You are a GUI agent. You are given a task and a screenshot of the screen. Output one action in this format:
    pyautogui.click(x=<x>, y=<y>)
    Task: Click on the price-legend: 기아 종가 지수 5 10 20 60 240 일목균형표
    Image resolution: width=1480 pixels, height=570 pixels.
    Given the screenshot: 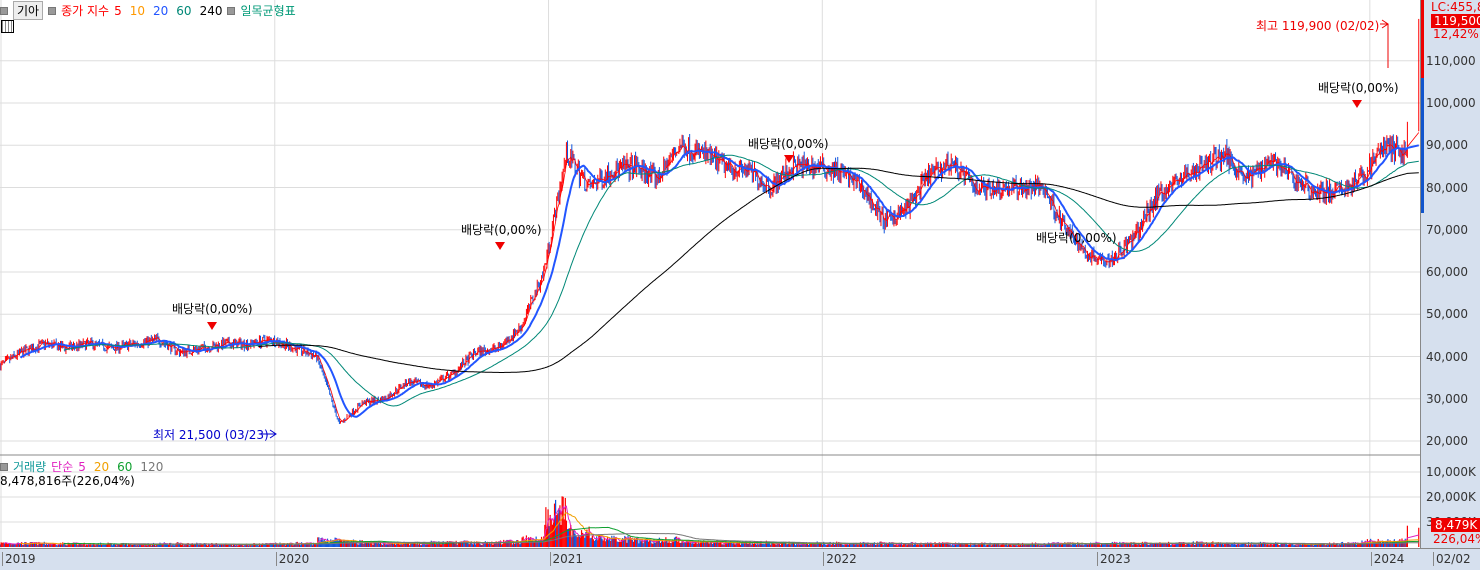 What is the action you would take?
    pyautogui.click(x=148, y=10)
    